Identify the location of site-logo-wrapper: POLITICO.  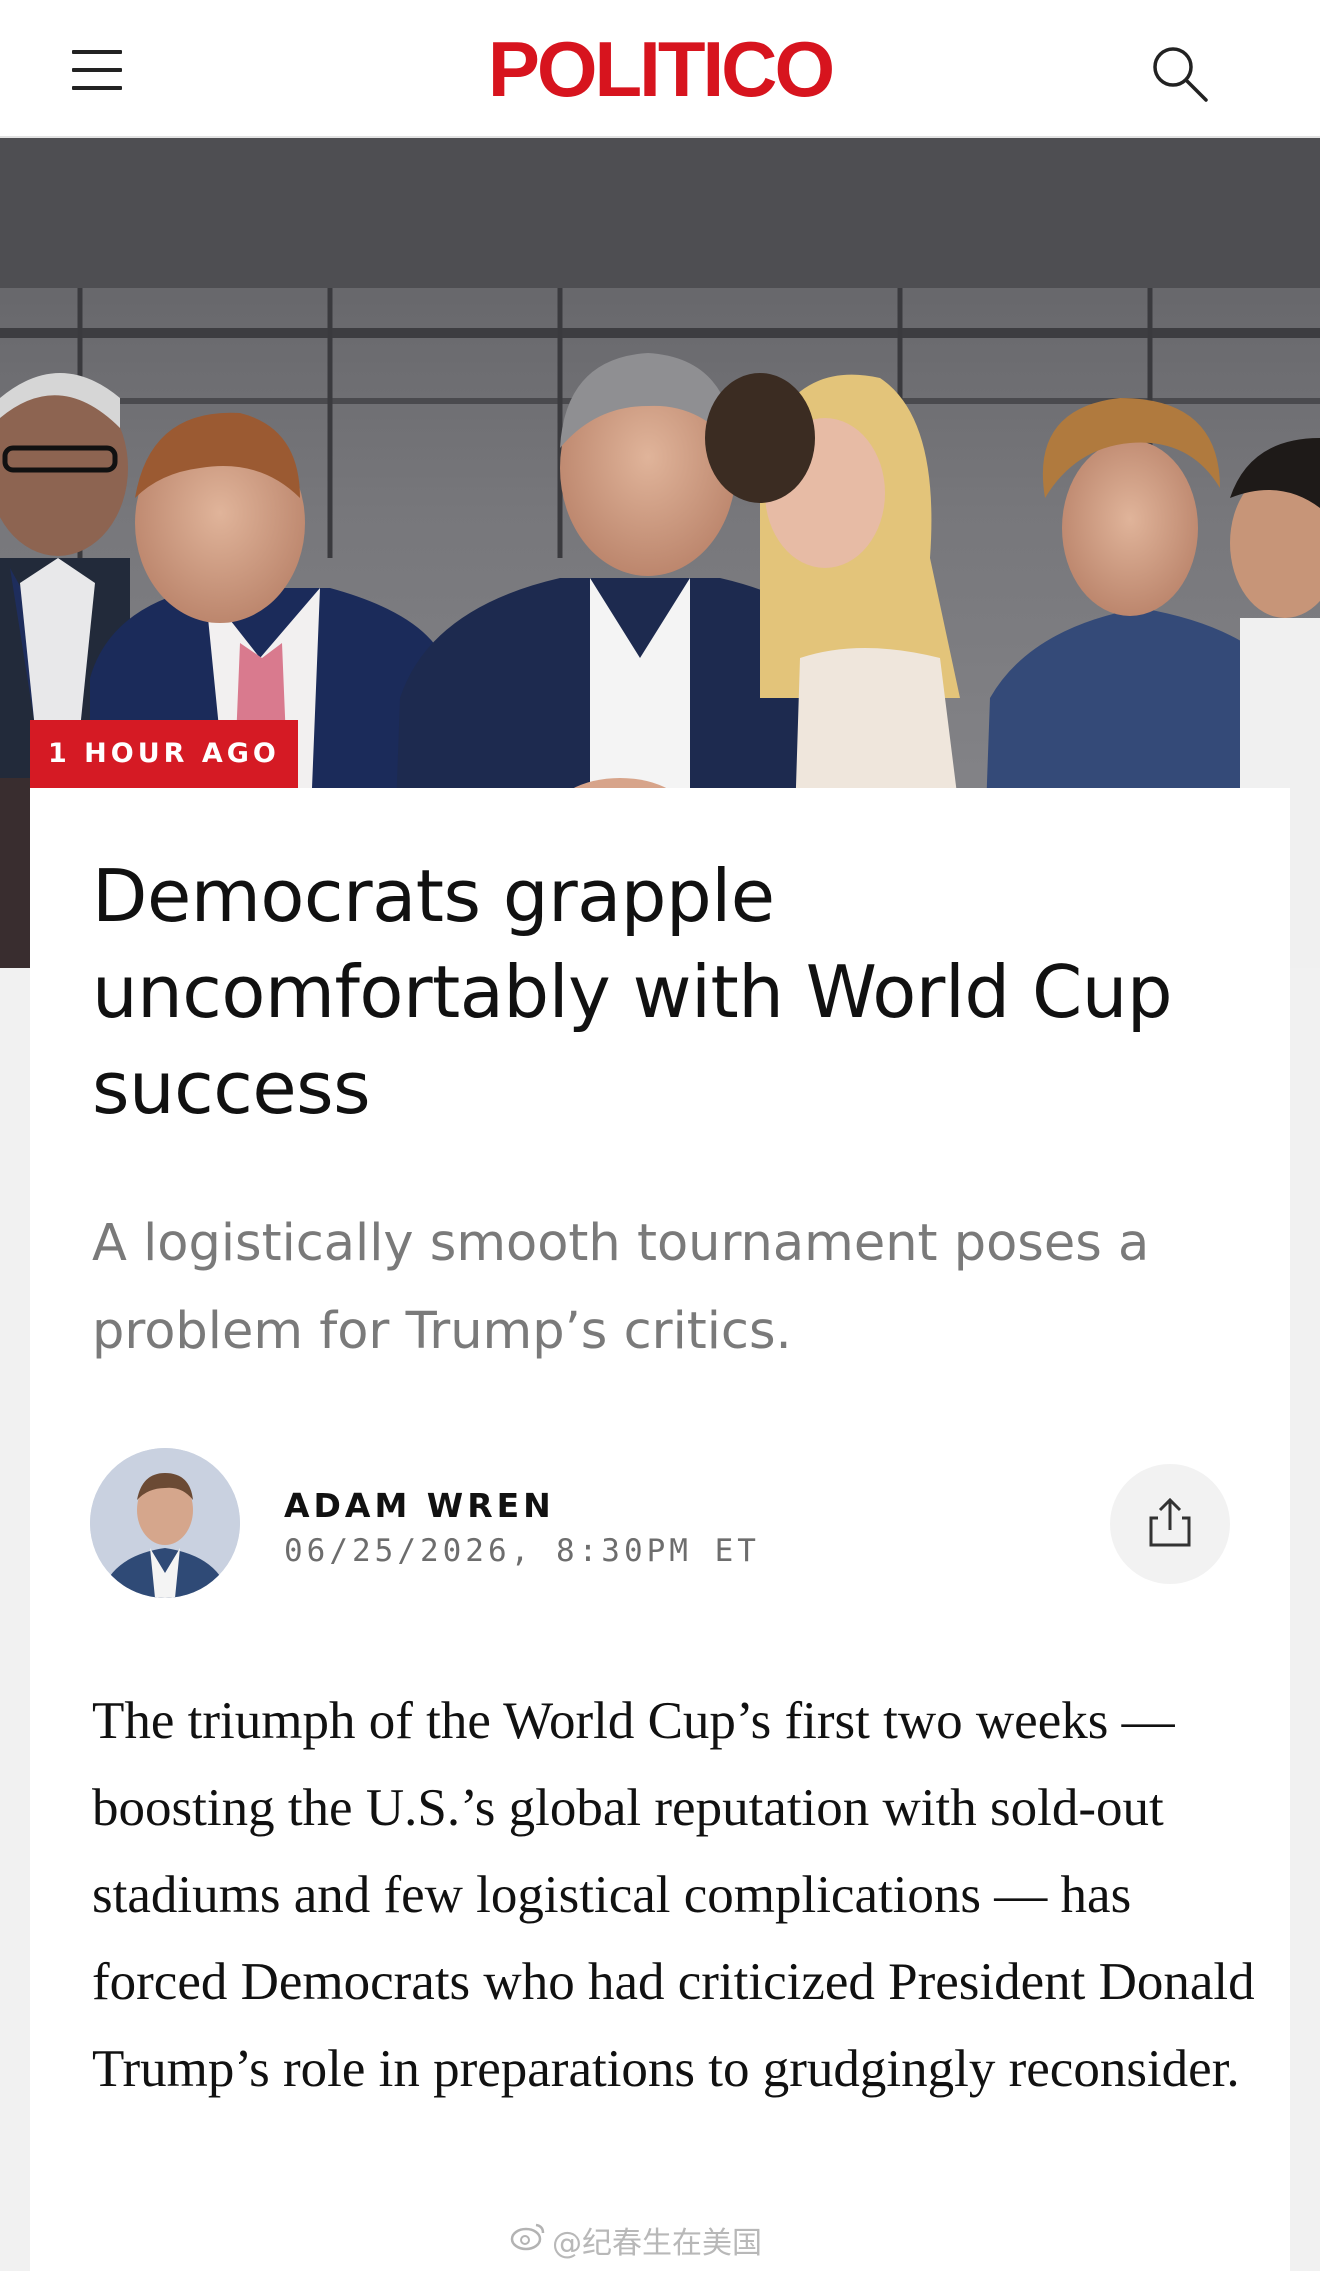
(660, 69).